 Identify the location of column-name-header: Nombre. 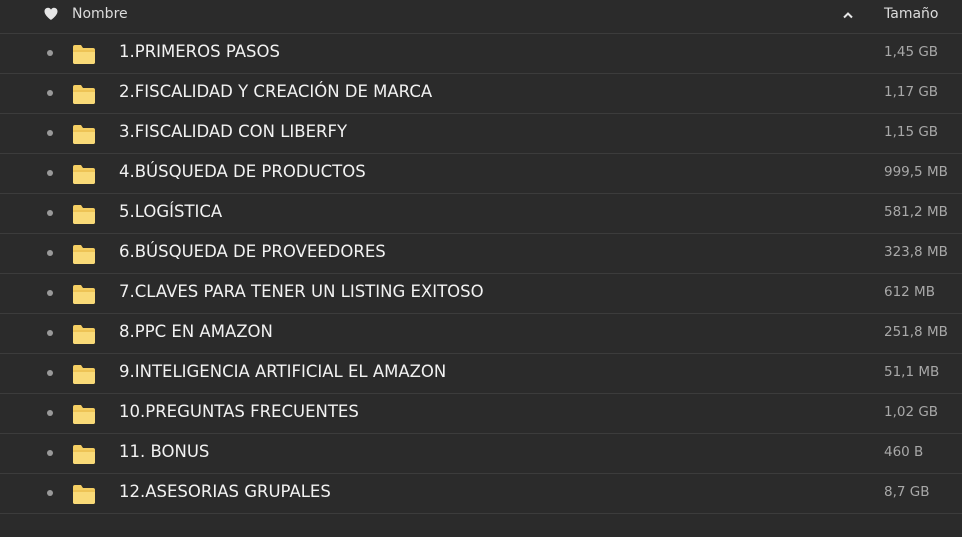
(100, 14).